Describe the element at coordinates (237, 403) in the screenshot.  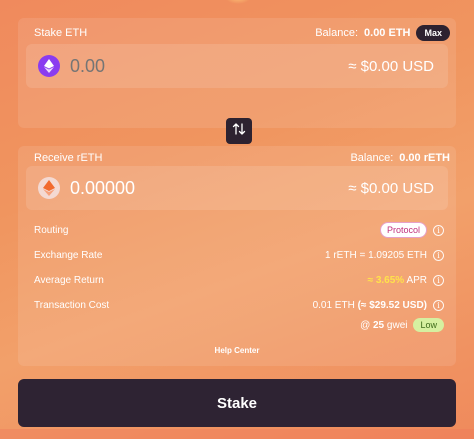
I see `stake-button: Stake` at that location.